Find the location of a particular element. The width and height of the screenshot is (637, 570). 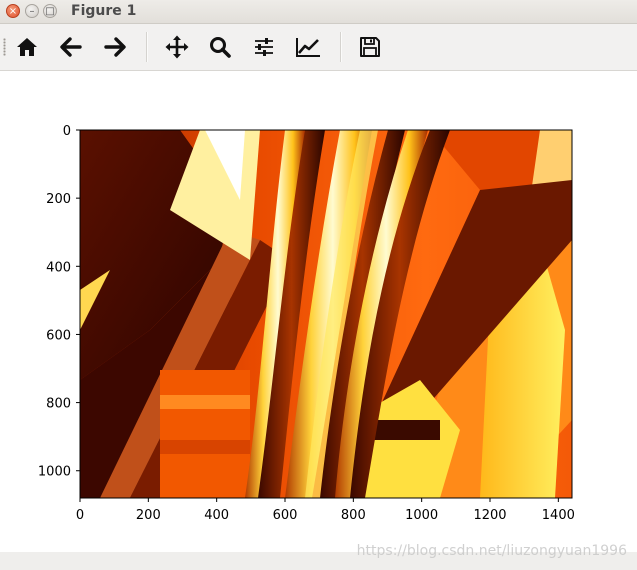

x-axis: 0 200 400 600 800 1000 1200 1400 is located at coordinates (325, 510).